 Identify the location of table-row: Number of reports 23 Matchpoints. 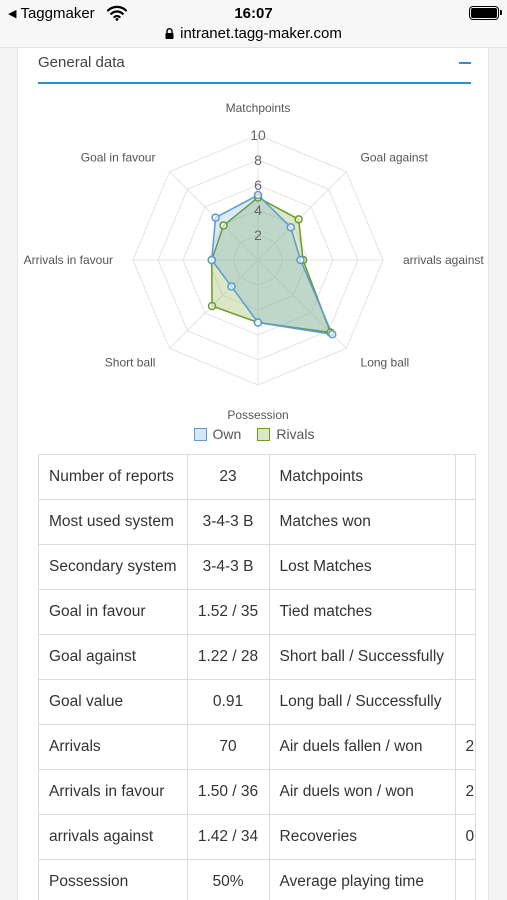
(257, 477).